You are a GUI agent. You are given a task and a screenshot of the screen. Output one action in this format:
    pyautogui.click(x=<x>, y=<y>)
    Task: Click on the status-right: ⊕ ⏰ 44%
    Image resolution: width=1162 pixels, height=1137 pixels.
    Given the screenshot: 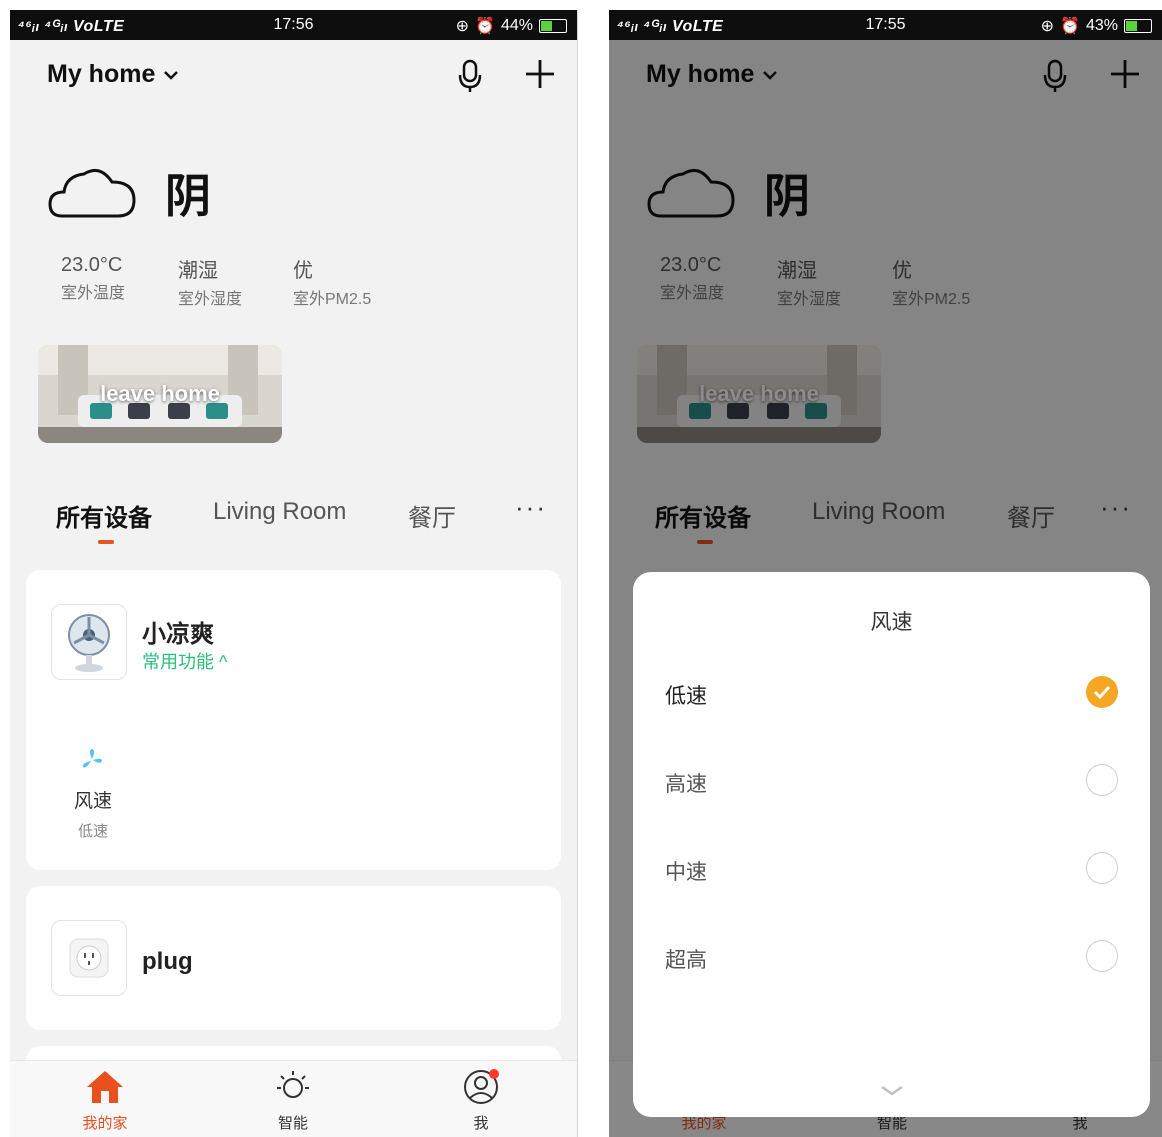 What is the action you would take?
    pyautogui.click(x=511, y=26)
    